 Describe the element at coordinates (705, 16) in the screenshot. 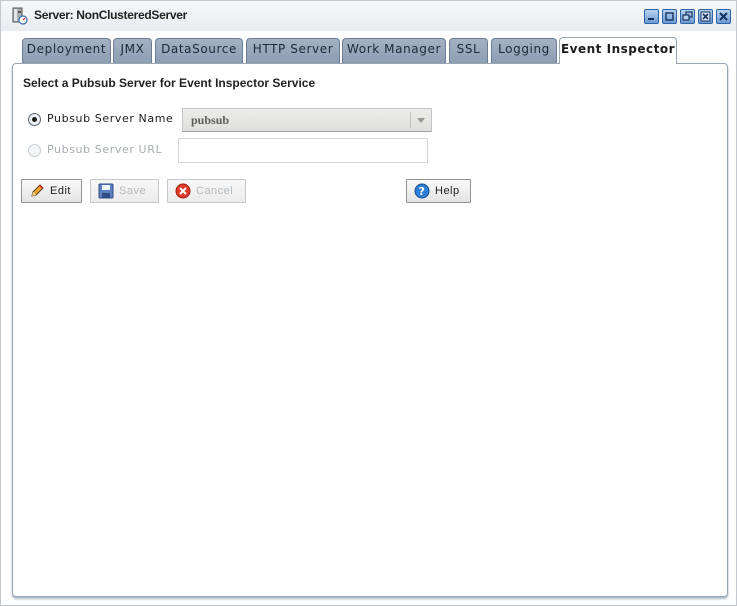

I see `close-panel-icon` at that location.